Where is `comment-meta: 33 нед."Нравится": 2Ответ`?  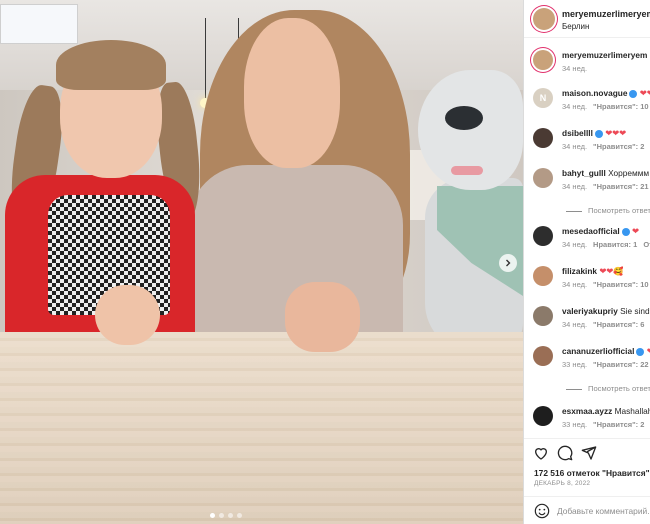
comment-meta: 33 нед."Нравится": 2Ответ is located at coordinates (606, 424).